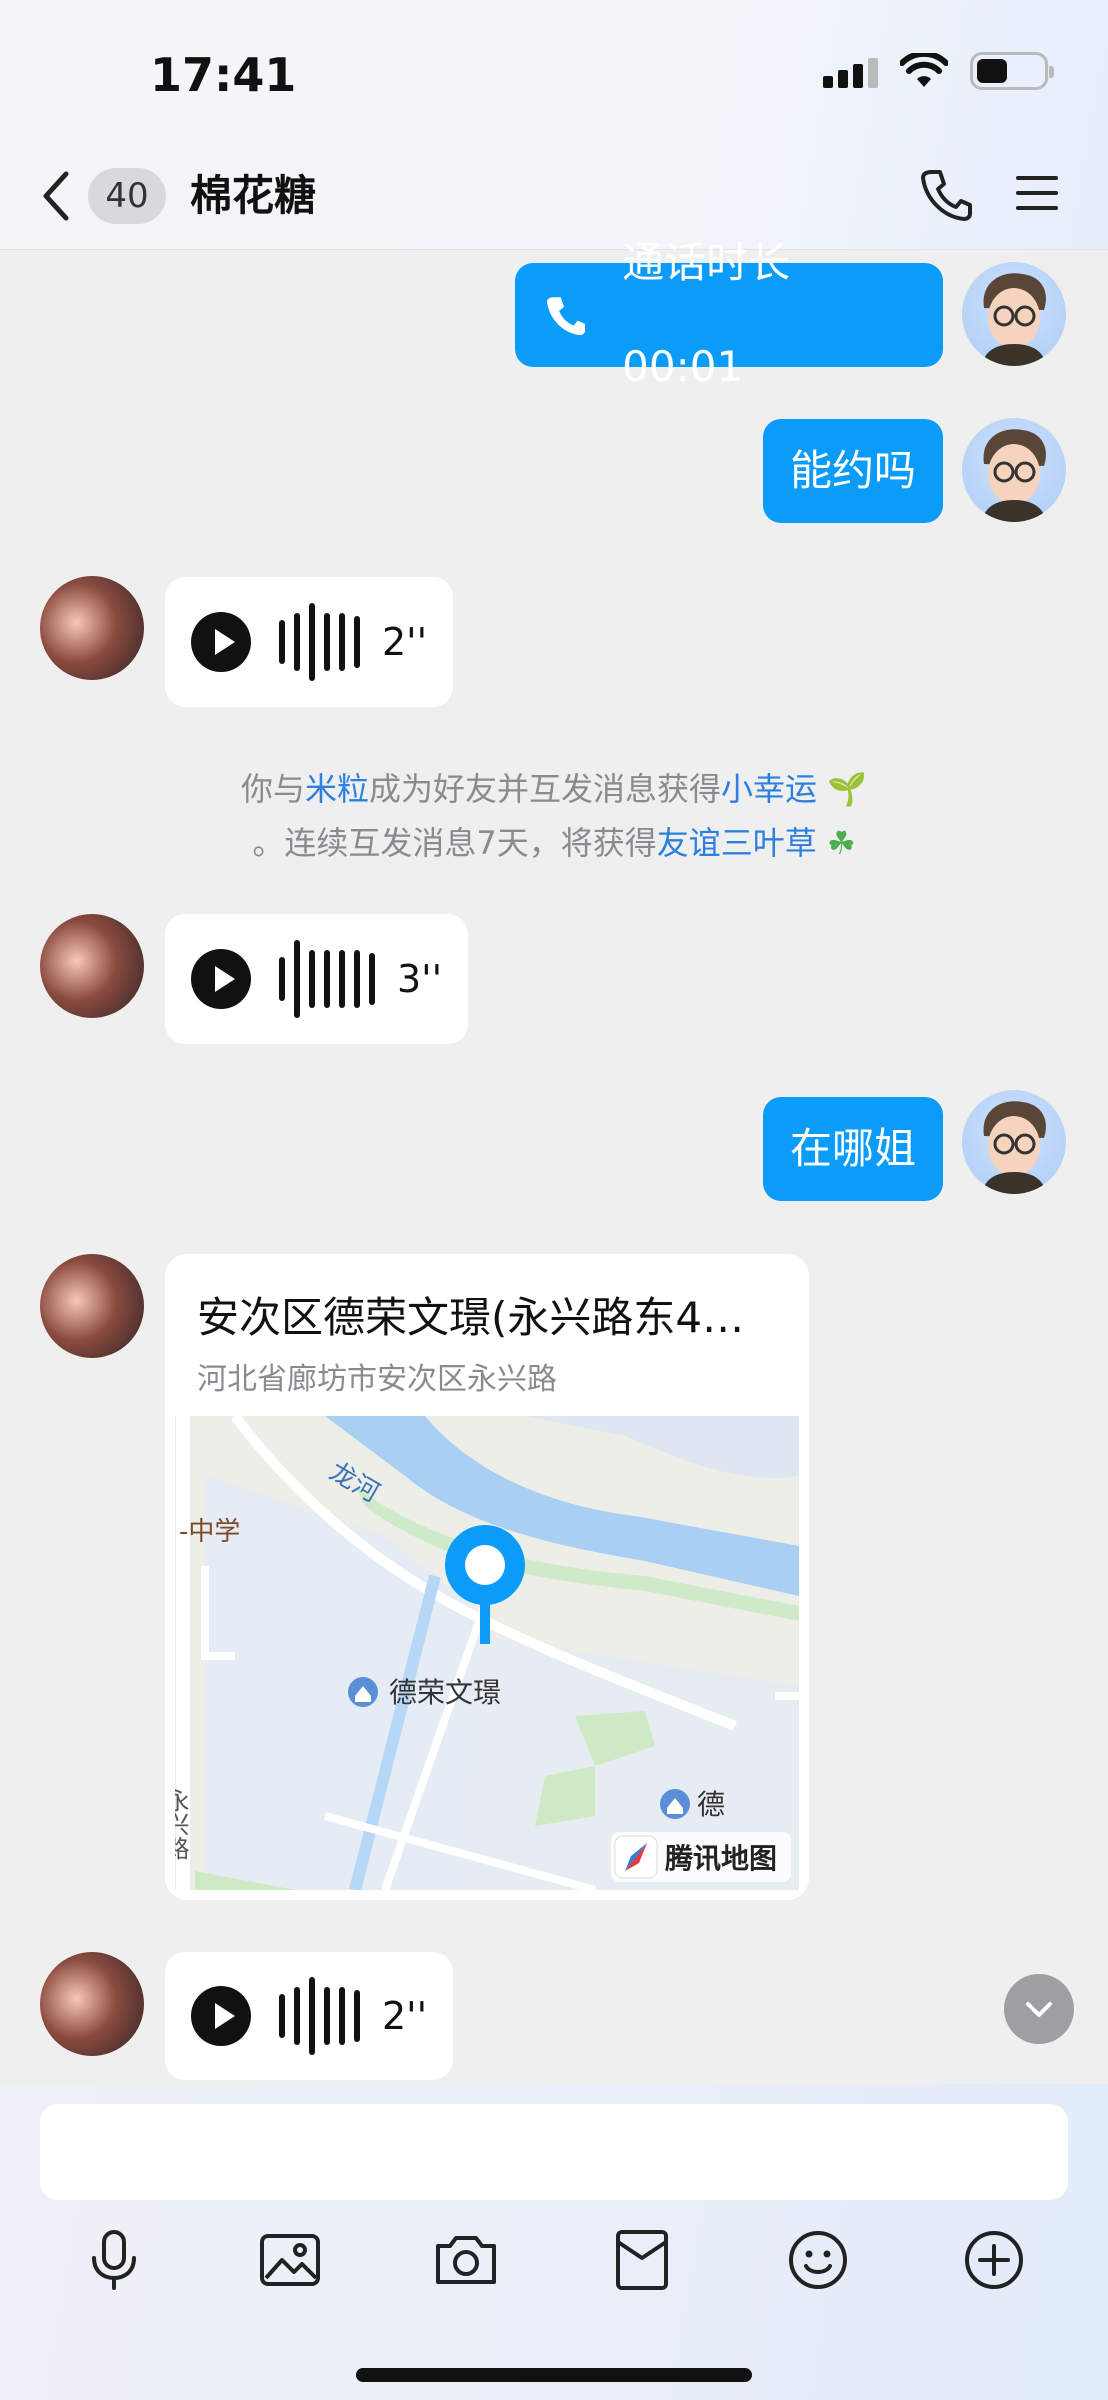 The image size is (1108, 2400). What do you see at coordinates (127, 196) in the screenshot?
I see `unread-badge: 40` at bounding box center [127, 196].